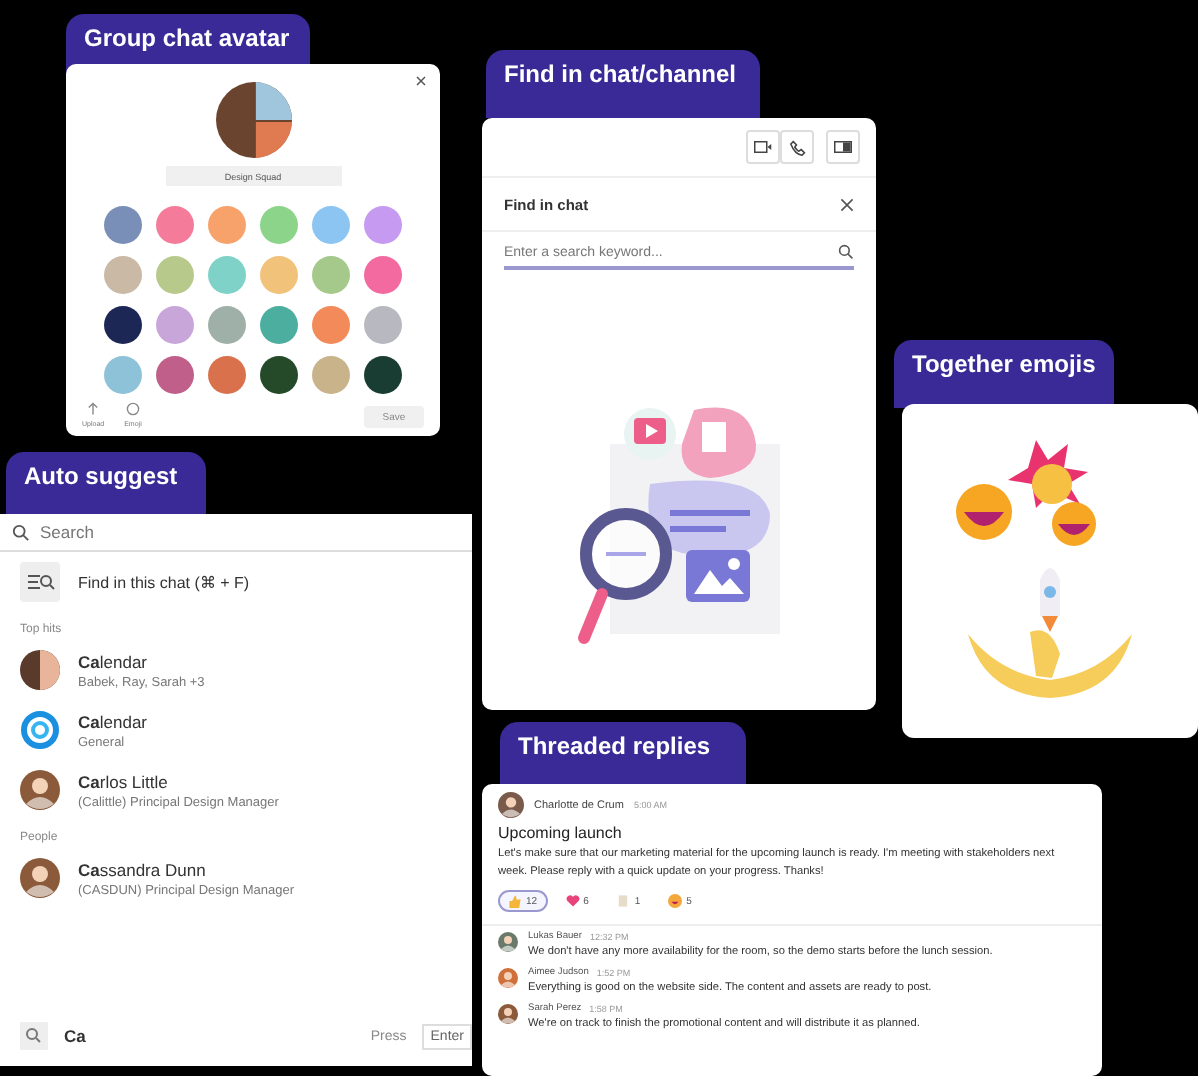 This screenshot has height=1076, width=1198. What do you see at coordinates (797, 147) in the screenshot?
I see `phone-icon` at bounding box center [797, 147].